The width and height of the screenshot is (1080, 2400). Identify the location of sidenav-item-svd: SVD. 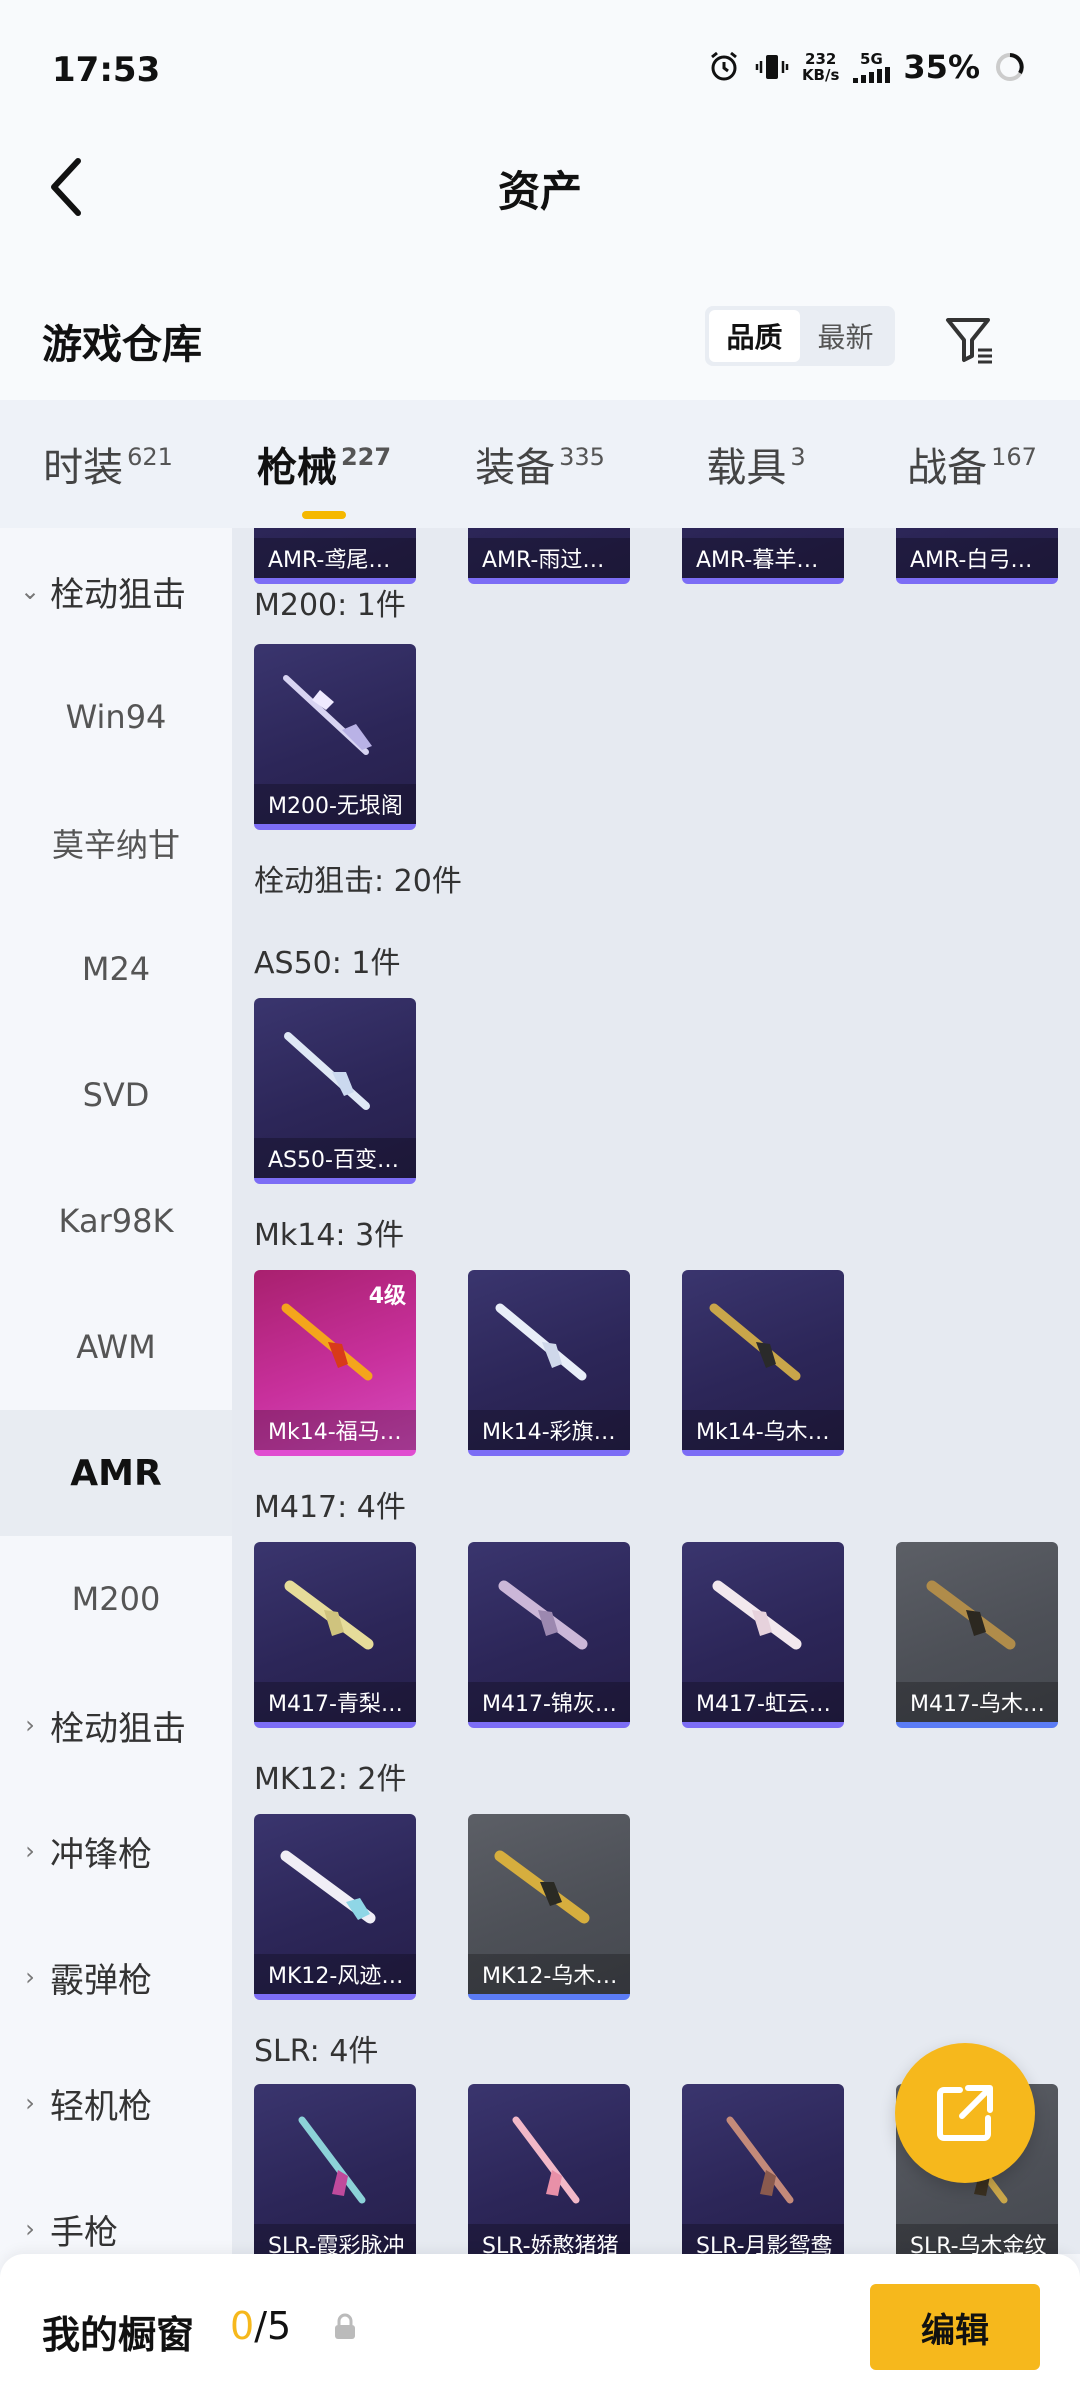
(116, 1095).